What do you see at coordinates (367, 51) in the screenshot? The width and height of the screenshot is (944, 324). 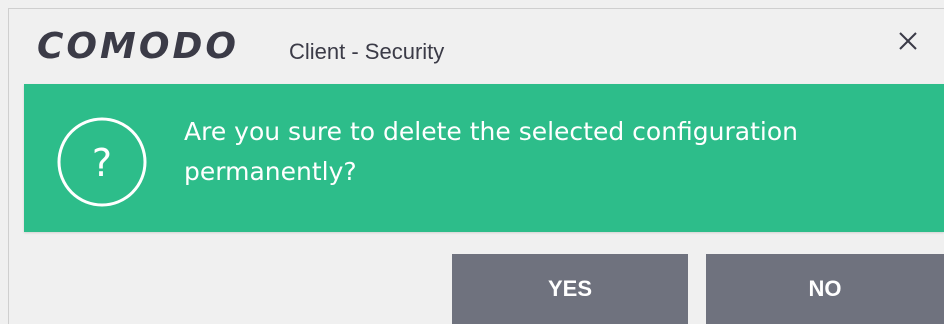 I see `window-title: Client - Security` at bounding box center [367, 51].